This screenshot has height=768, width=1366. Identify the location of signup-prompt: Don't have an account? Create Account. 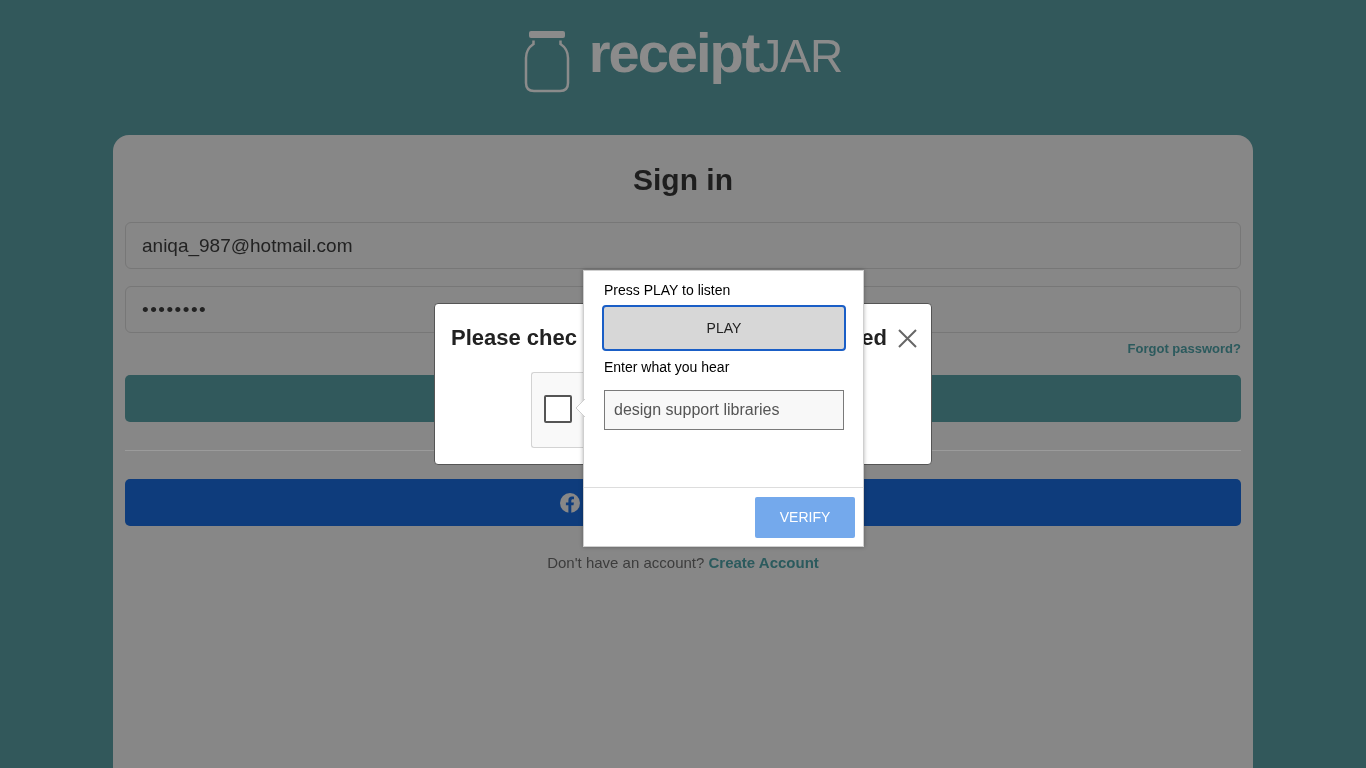
(683, 563).